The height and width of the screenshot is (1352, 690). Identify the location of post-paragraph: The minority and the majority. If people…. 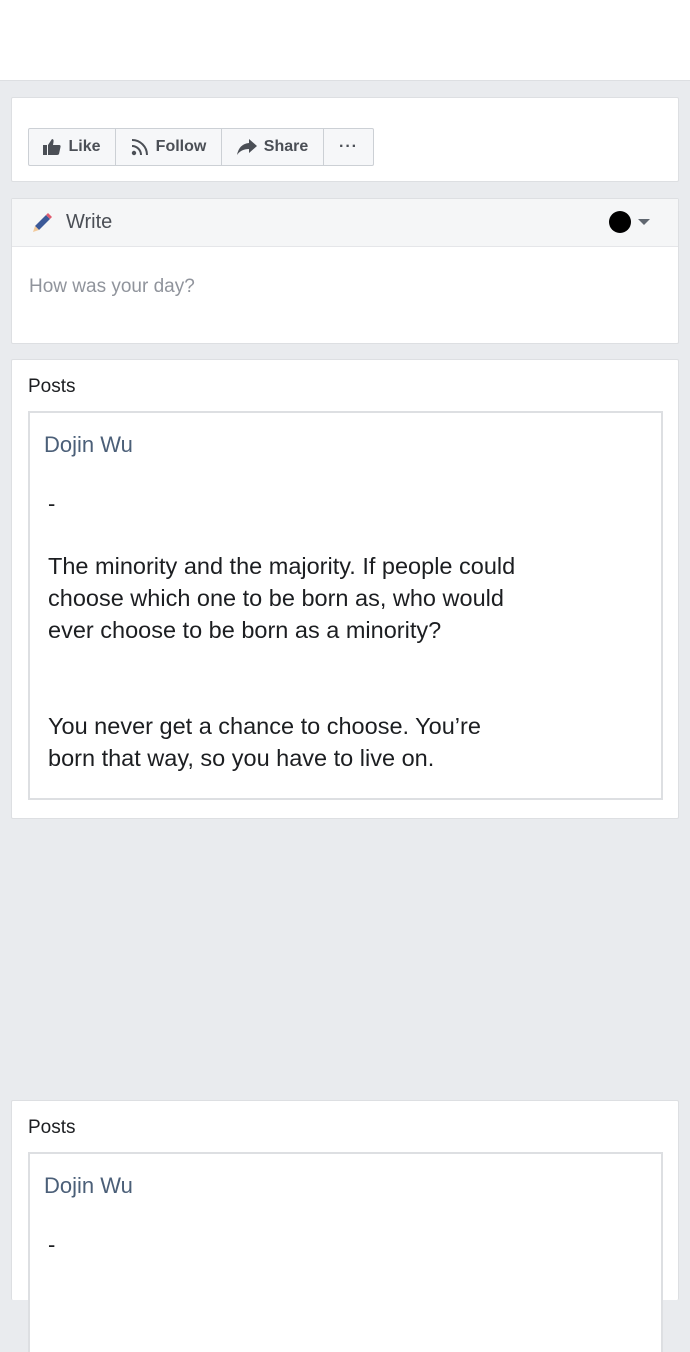
(282, 598).